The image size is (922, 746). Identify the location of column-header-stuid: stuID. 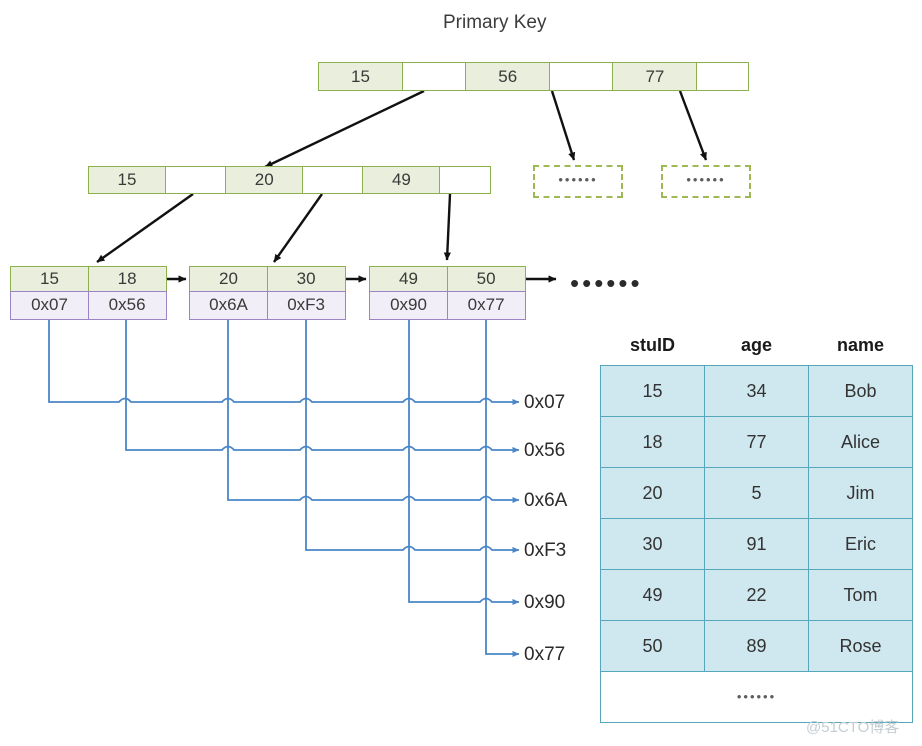
(652, 345).